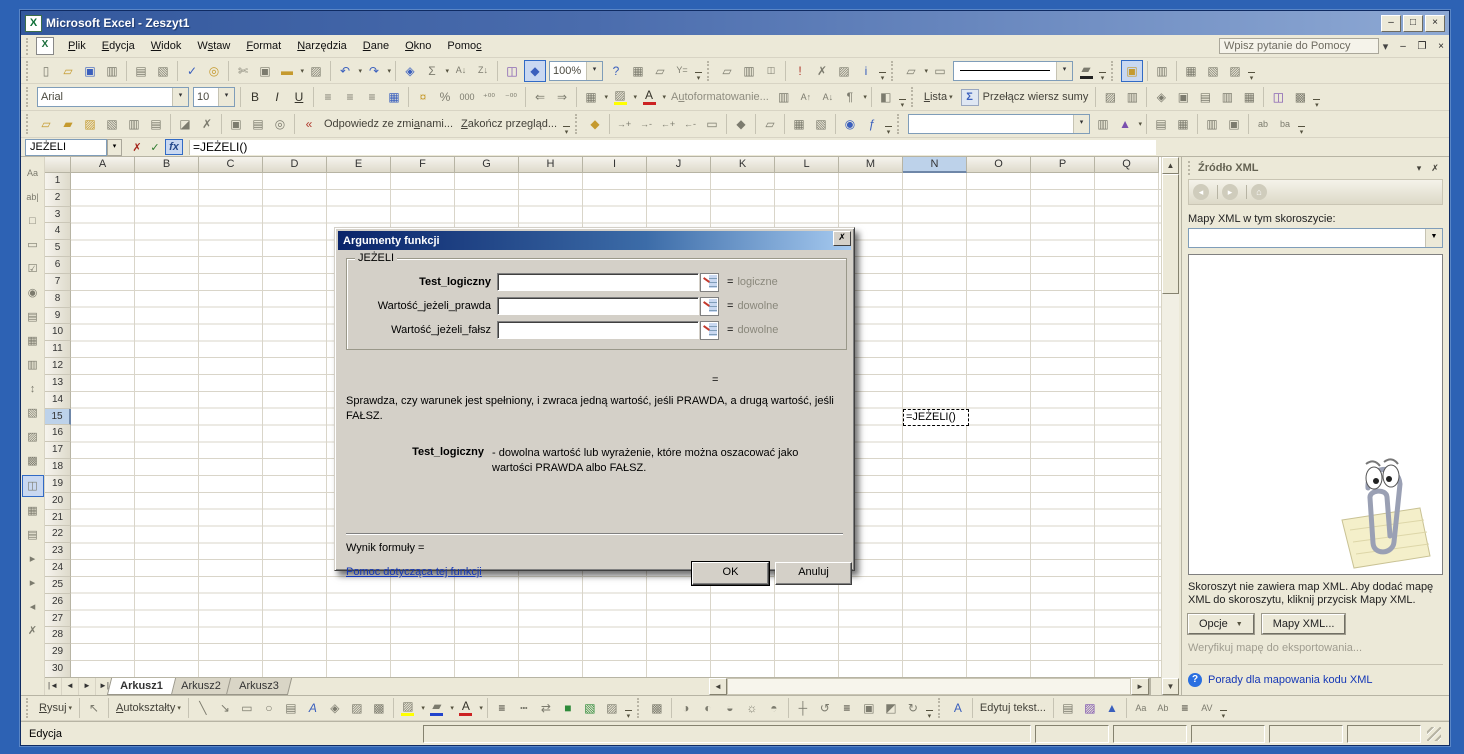 This screenshot has width=1464, height=754. I want to click on back-icon: ◂, so click(1201, 192).